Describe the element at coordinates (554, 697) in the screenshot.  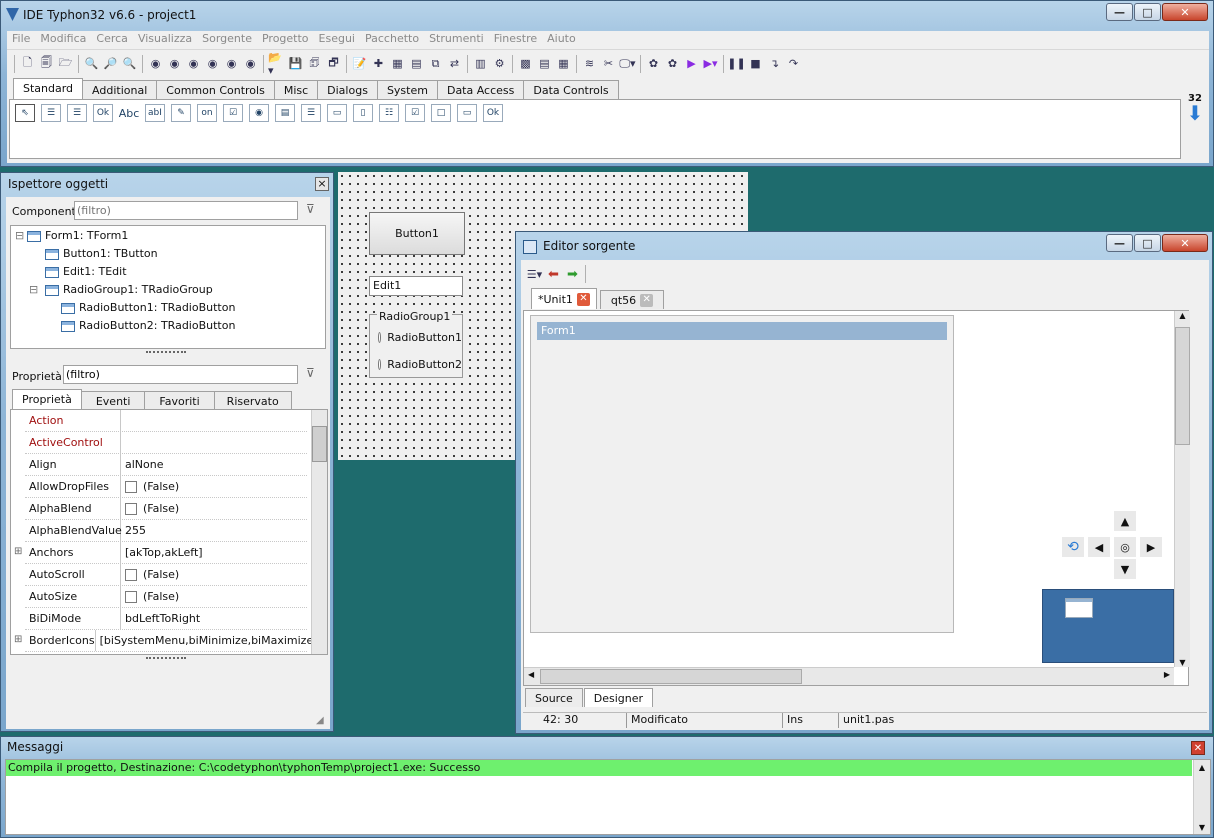
I see `tab-source: Source` at that location.